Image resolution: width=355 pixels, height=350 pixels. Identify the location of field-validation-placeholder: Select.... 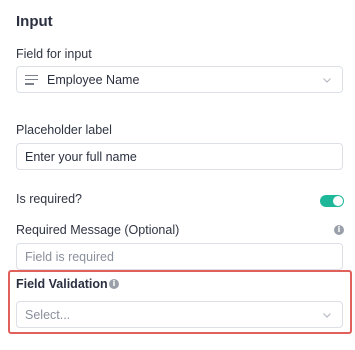
(48, 314).